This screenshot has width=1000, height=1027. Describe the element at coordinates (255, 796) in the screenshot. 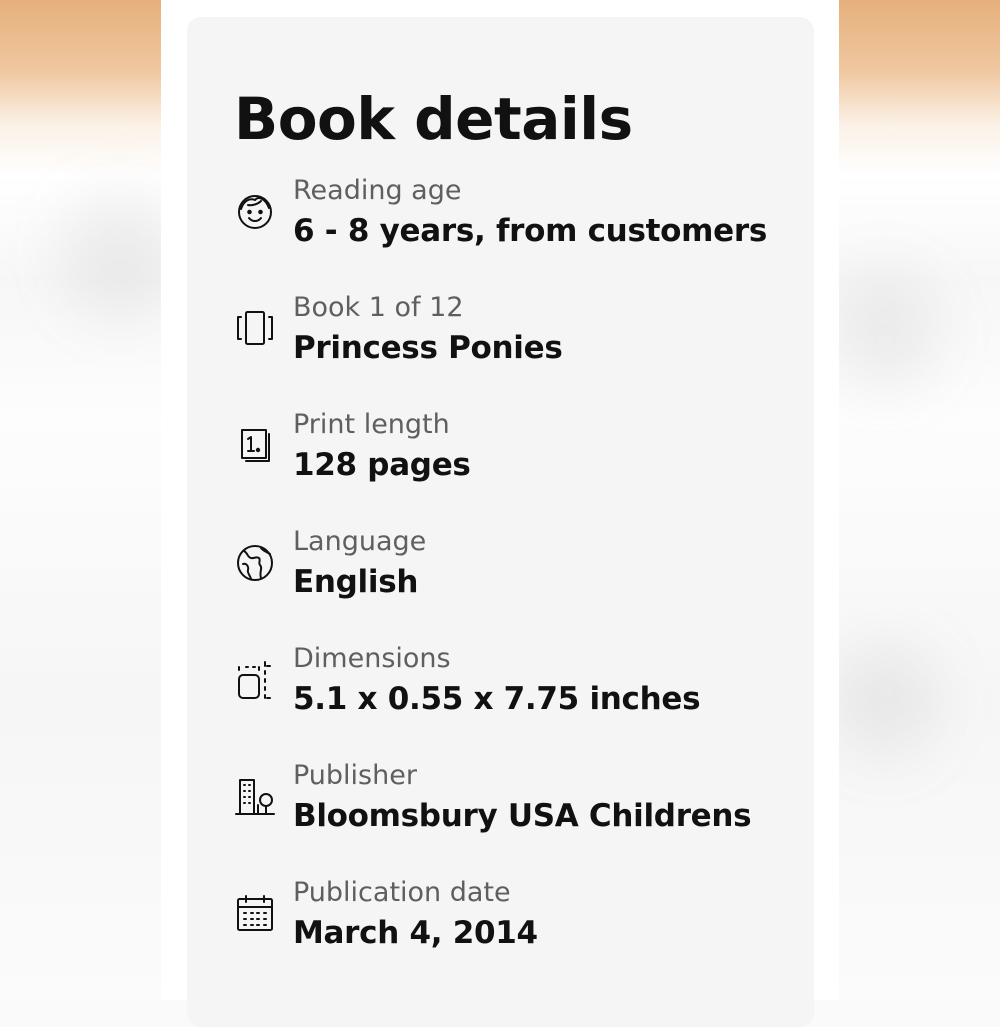

I see `building-icon` at that location.